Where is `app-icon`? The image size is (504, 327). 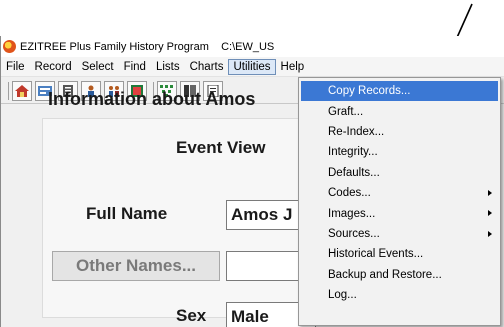 app-icon is located at coordinates (9, 46).